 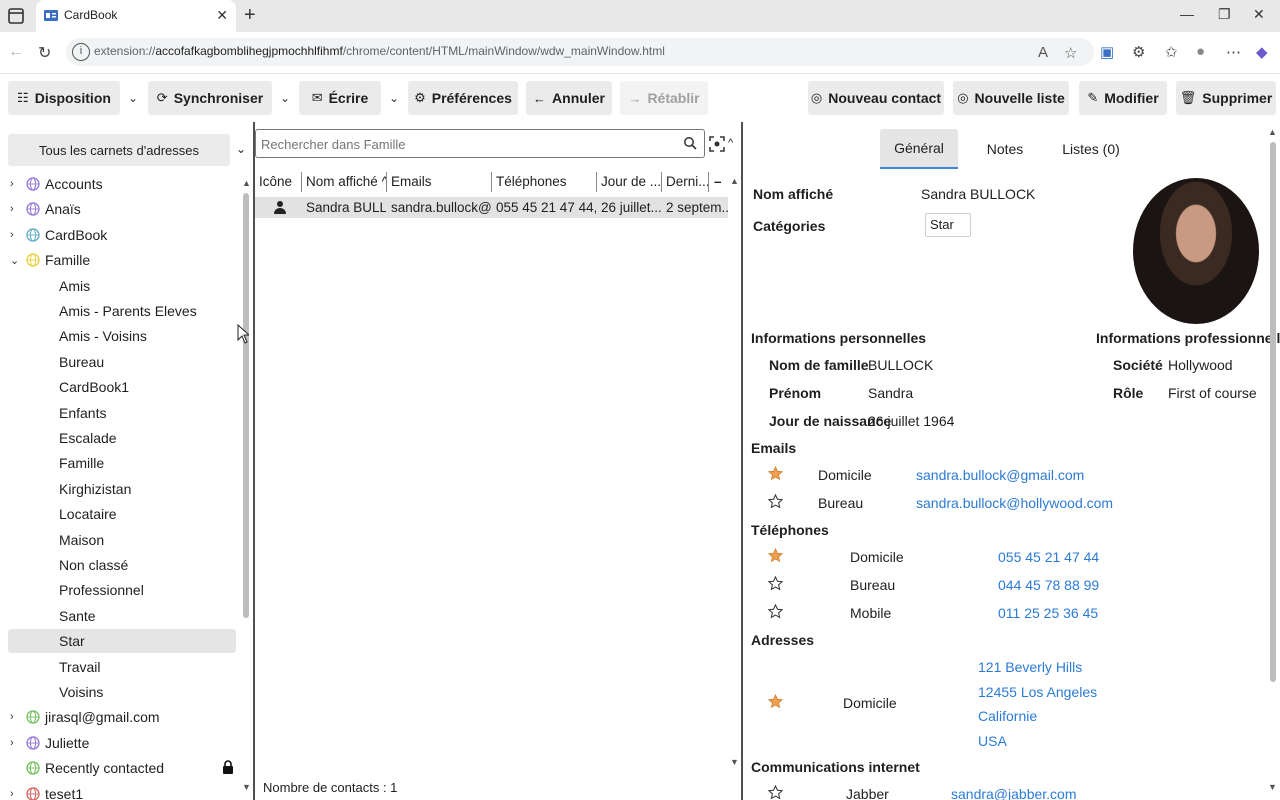 What do you see at coordinates (122, 362) in the screenshot?
I see `tree-item-category: Bureau` at bounding box center [122, 362].